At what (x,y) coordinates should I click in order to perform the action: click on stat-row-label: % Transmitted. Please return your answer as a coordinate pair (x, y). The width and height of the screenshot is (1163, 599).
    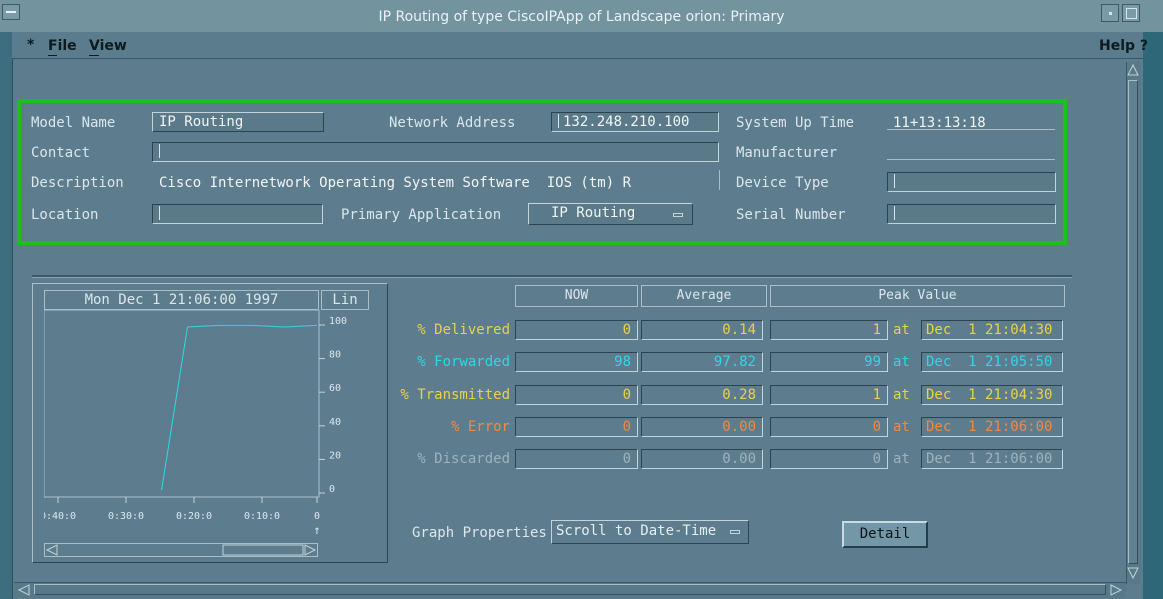
    Looking at the image, I should click on (455, 395).